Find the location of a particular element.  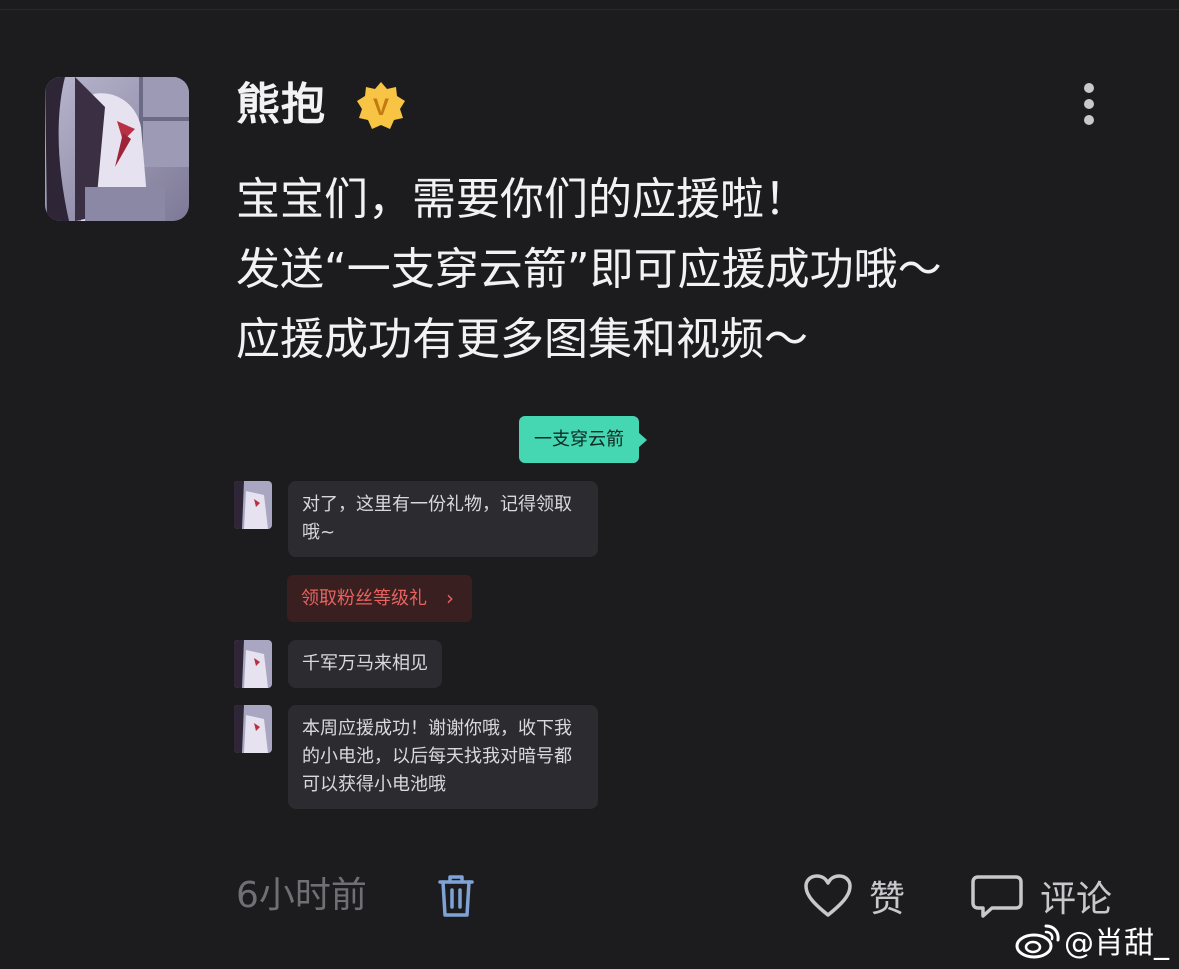

received-message-bubble: 千军万马来相见 is located at coordinates (365, 664).